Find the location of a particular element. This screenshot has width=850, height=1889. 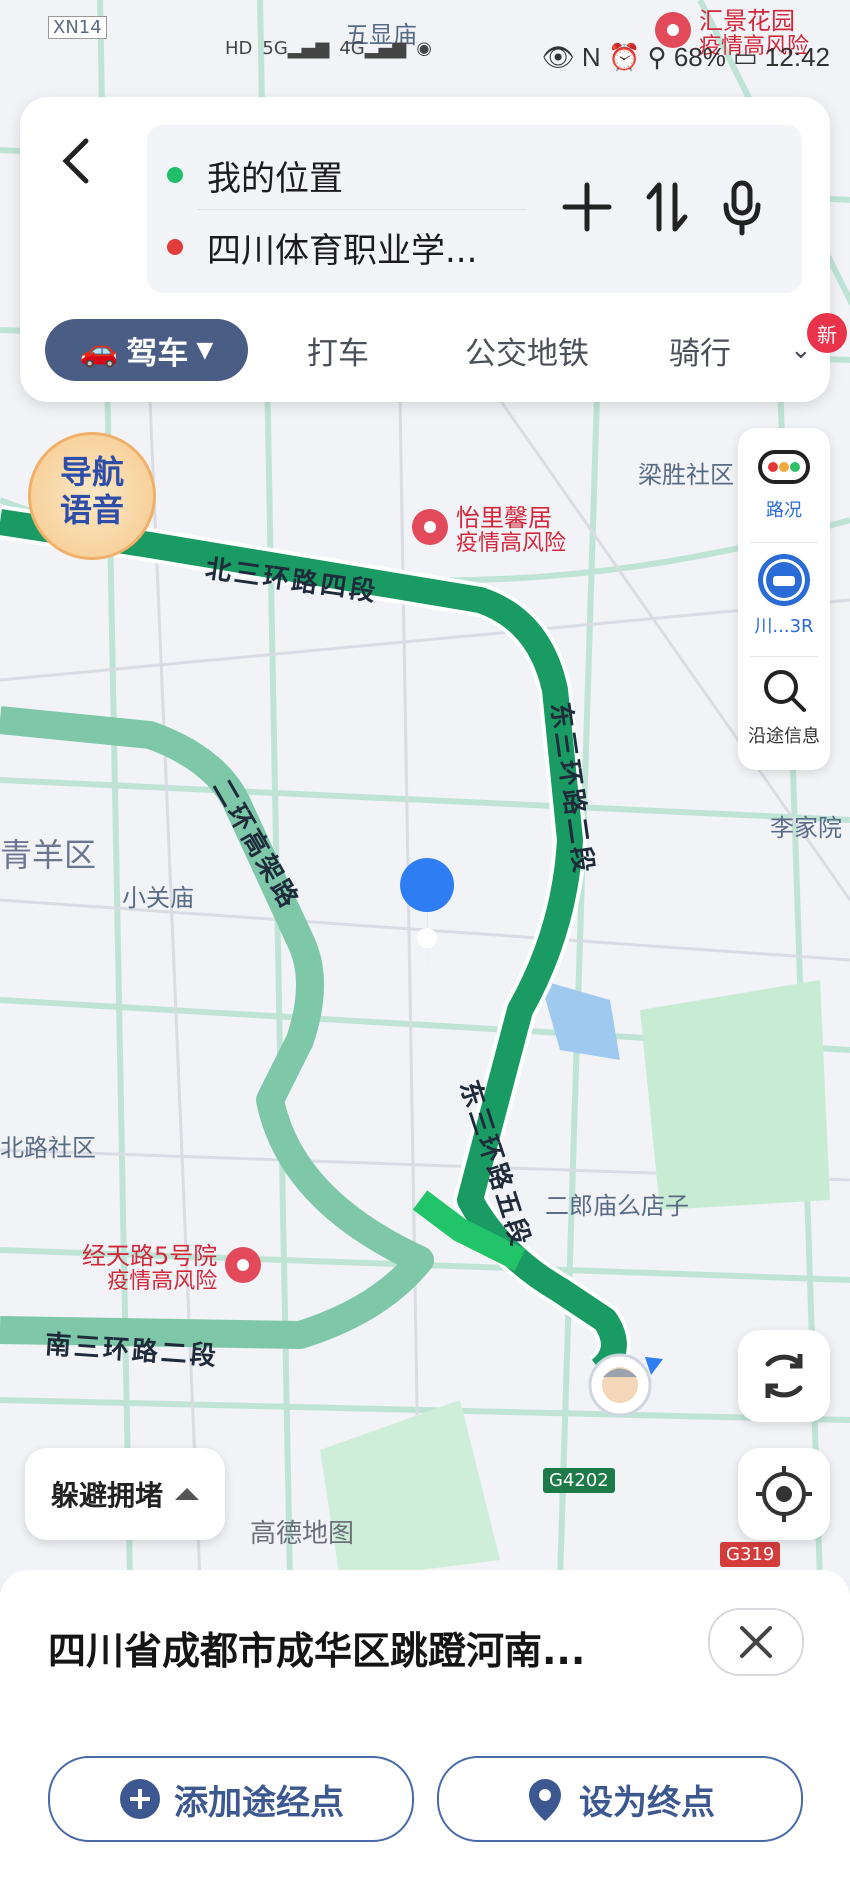

place-erlangmiao: 二郎庙么店子 is located at coordinates (617, 1206).